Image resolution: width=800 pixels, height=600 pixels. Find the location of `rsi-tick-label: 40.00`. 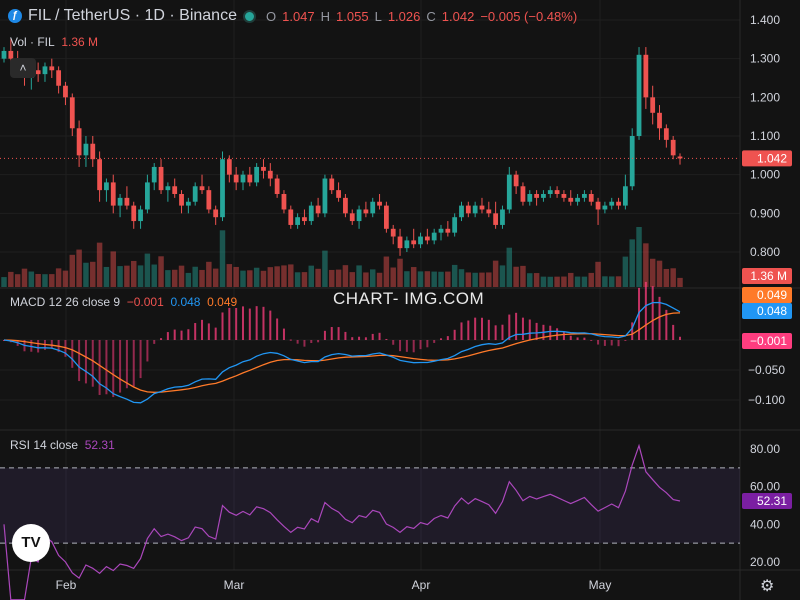

rsi-tick-label: 40.00 is located at coordinates (765, 524).